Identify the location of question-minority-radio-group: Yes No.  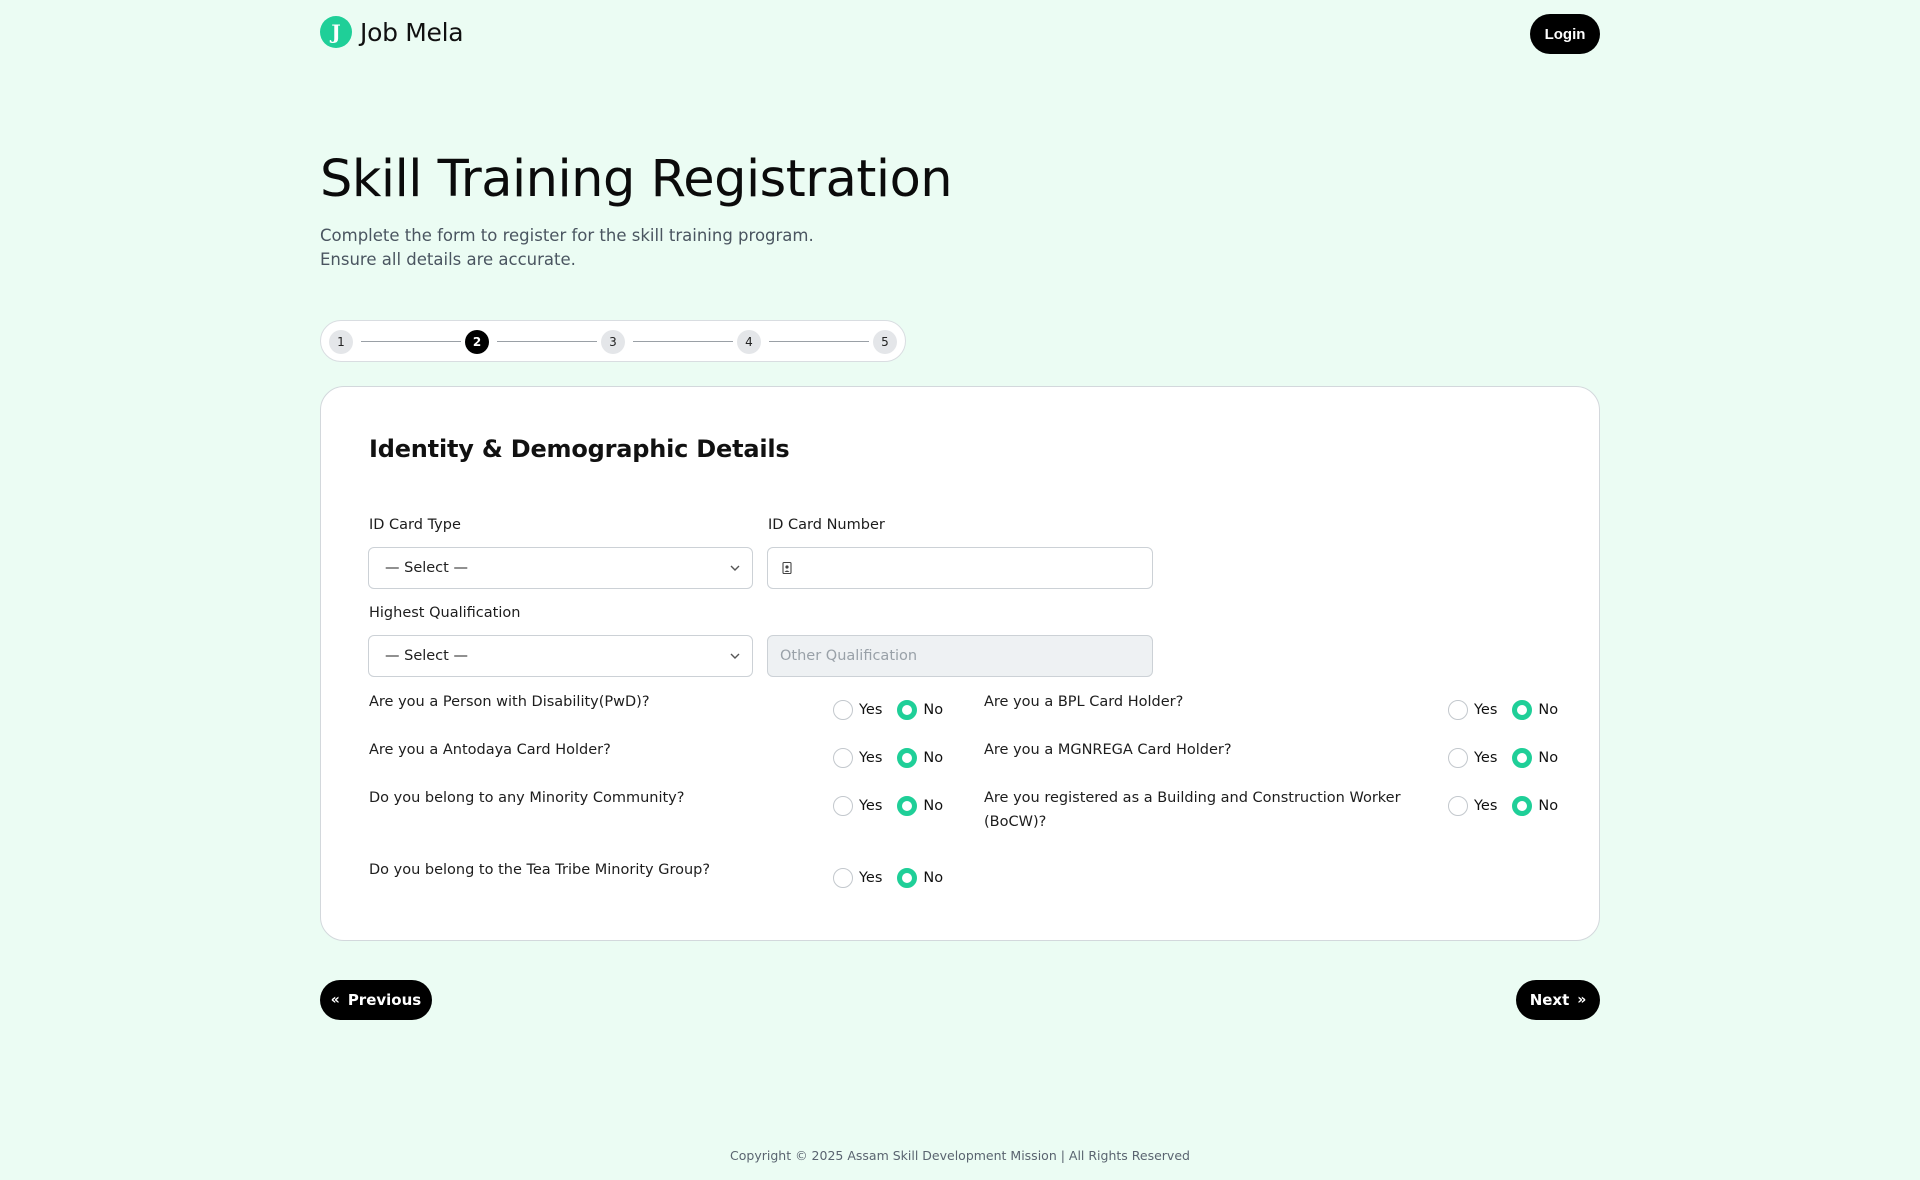
(888, 806).